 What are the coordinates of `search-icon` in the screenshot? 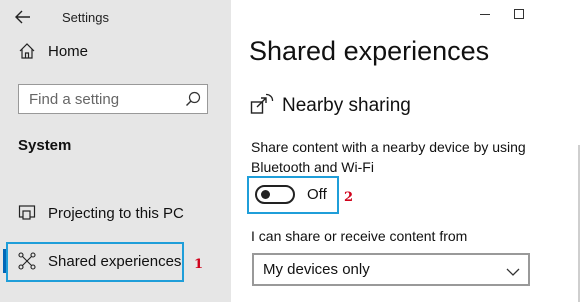 It's located at (193, 99).